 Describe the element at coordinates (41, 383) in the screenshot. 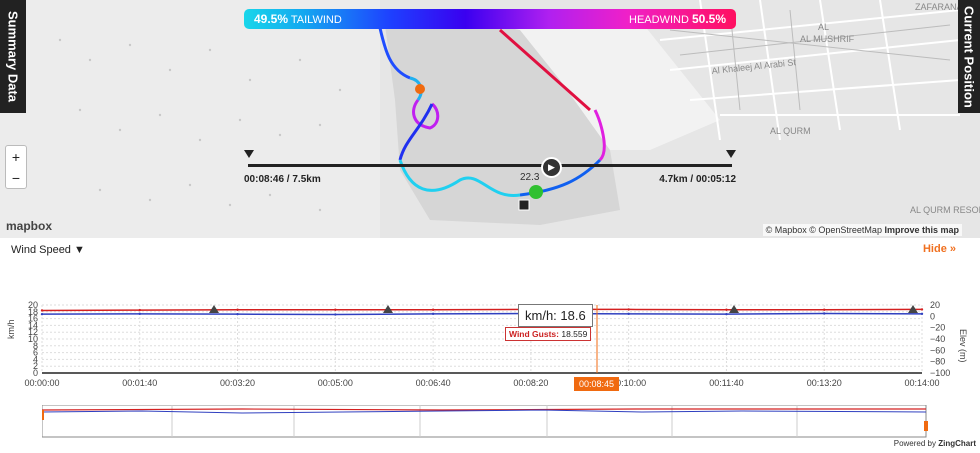

I see `x-tick-label: 00:00:00` at that location.